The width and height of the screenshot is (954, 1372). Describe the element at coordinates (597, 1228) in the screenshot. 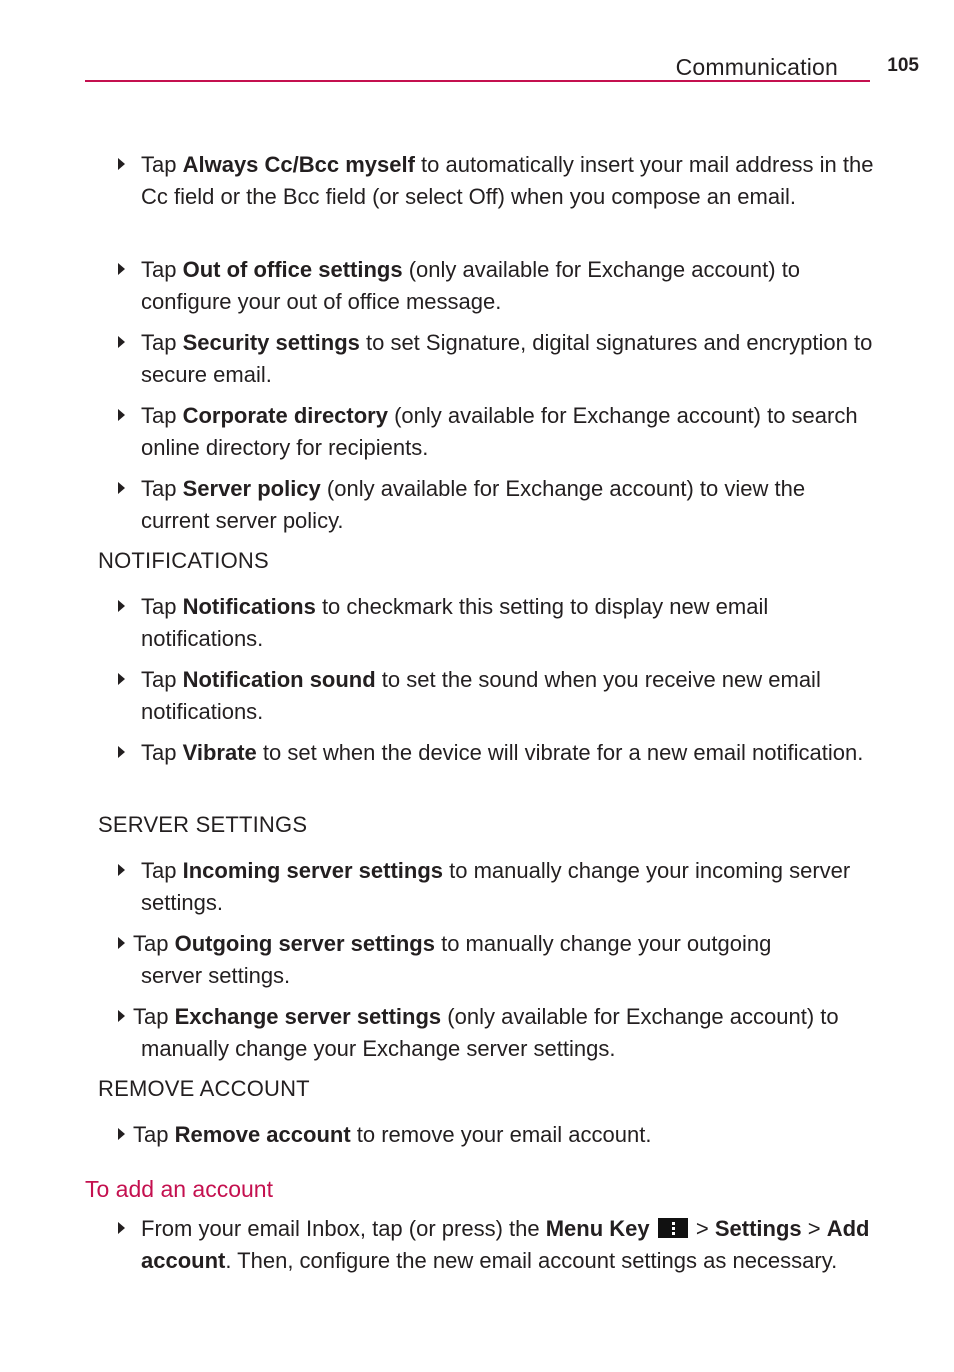

I see `menu-key-label: Menu Key` at that location.